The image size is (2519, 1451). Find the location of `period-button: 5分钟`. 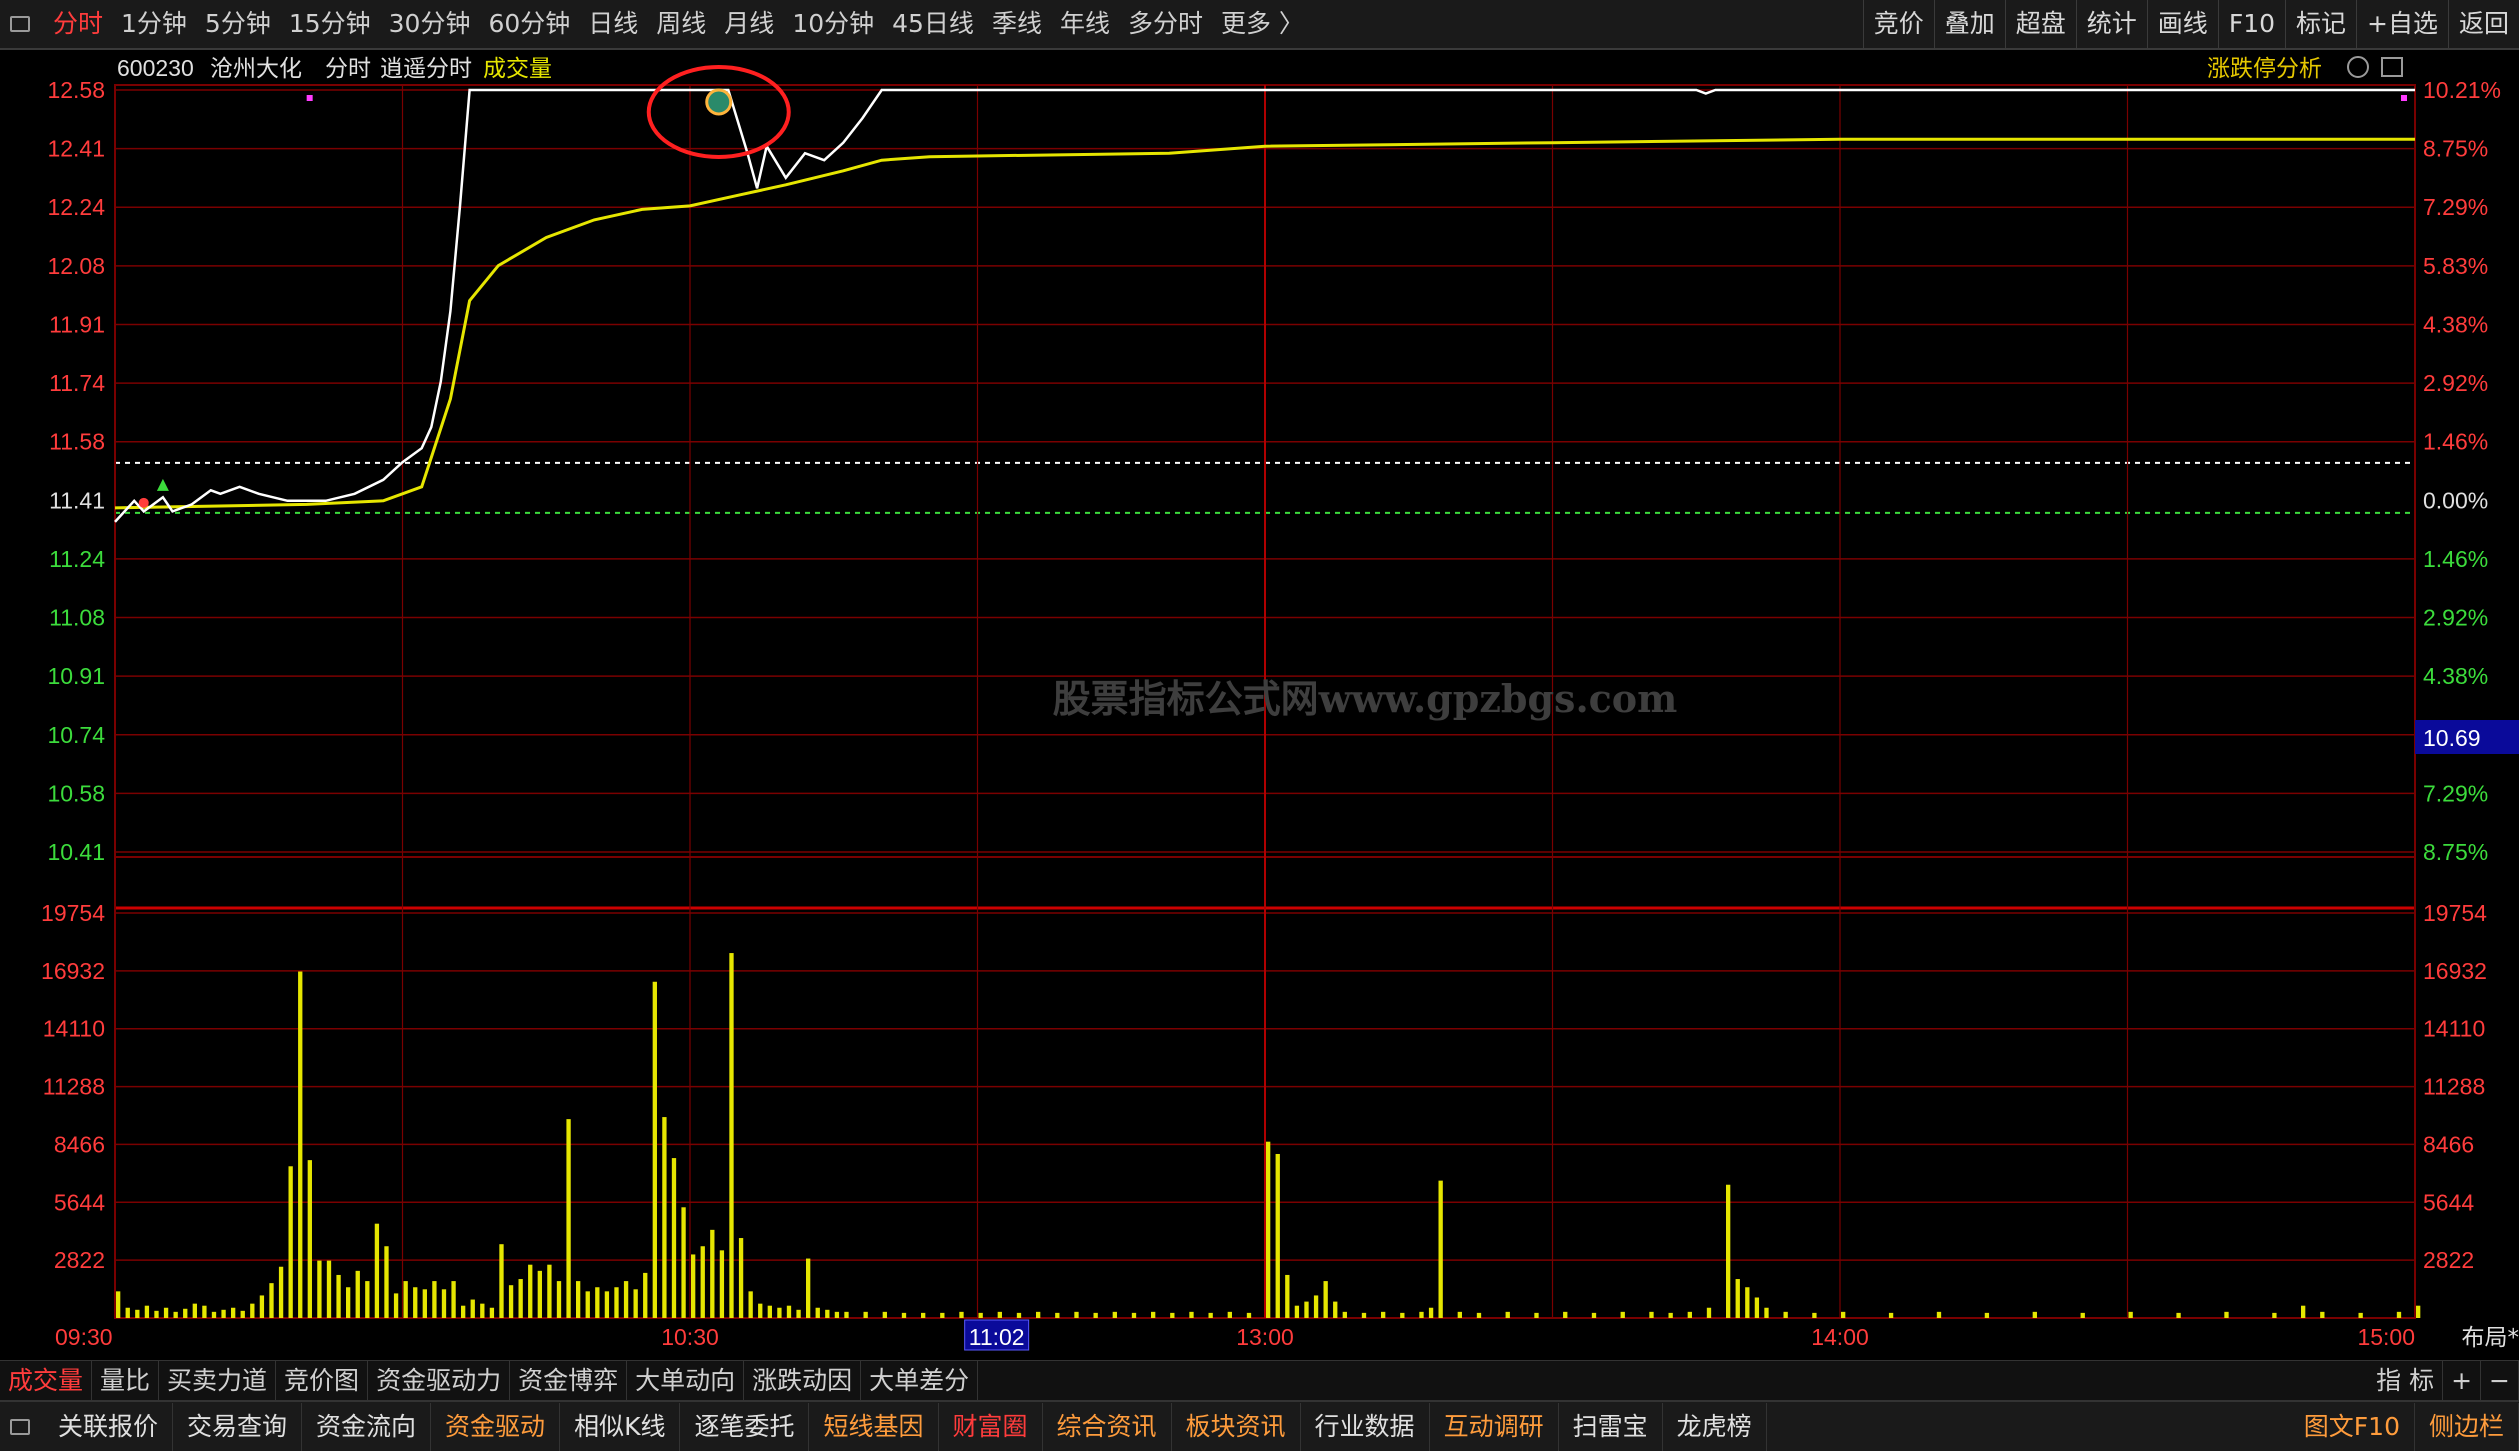

period-button: 5分钟 is located at coordinates (238, 24).